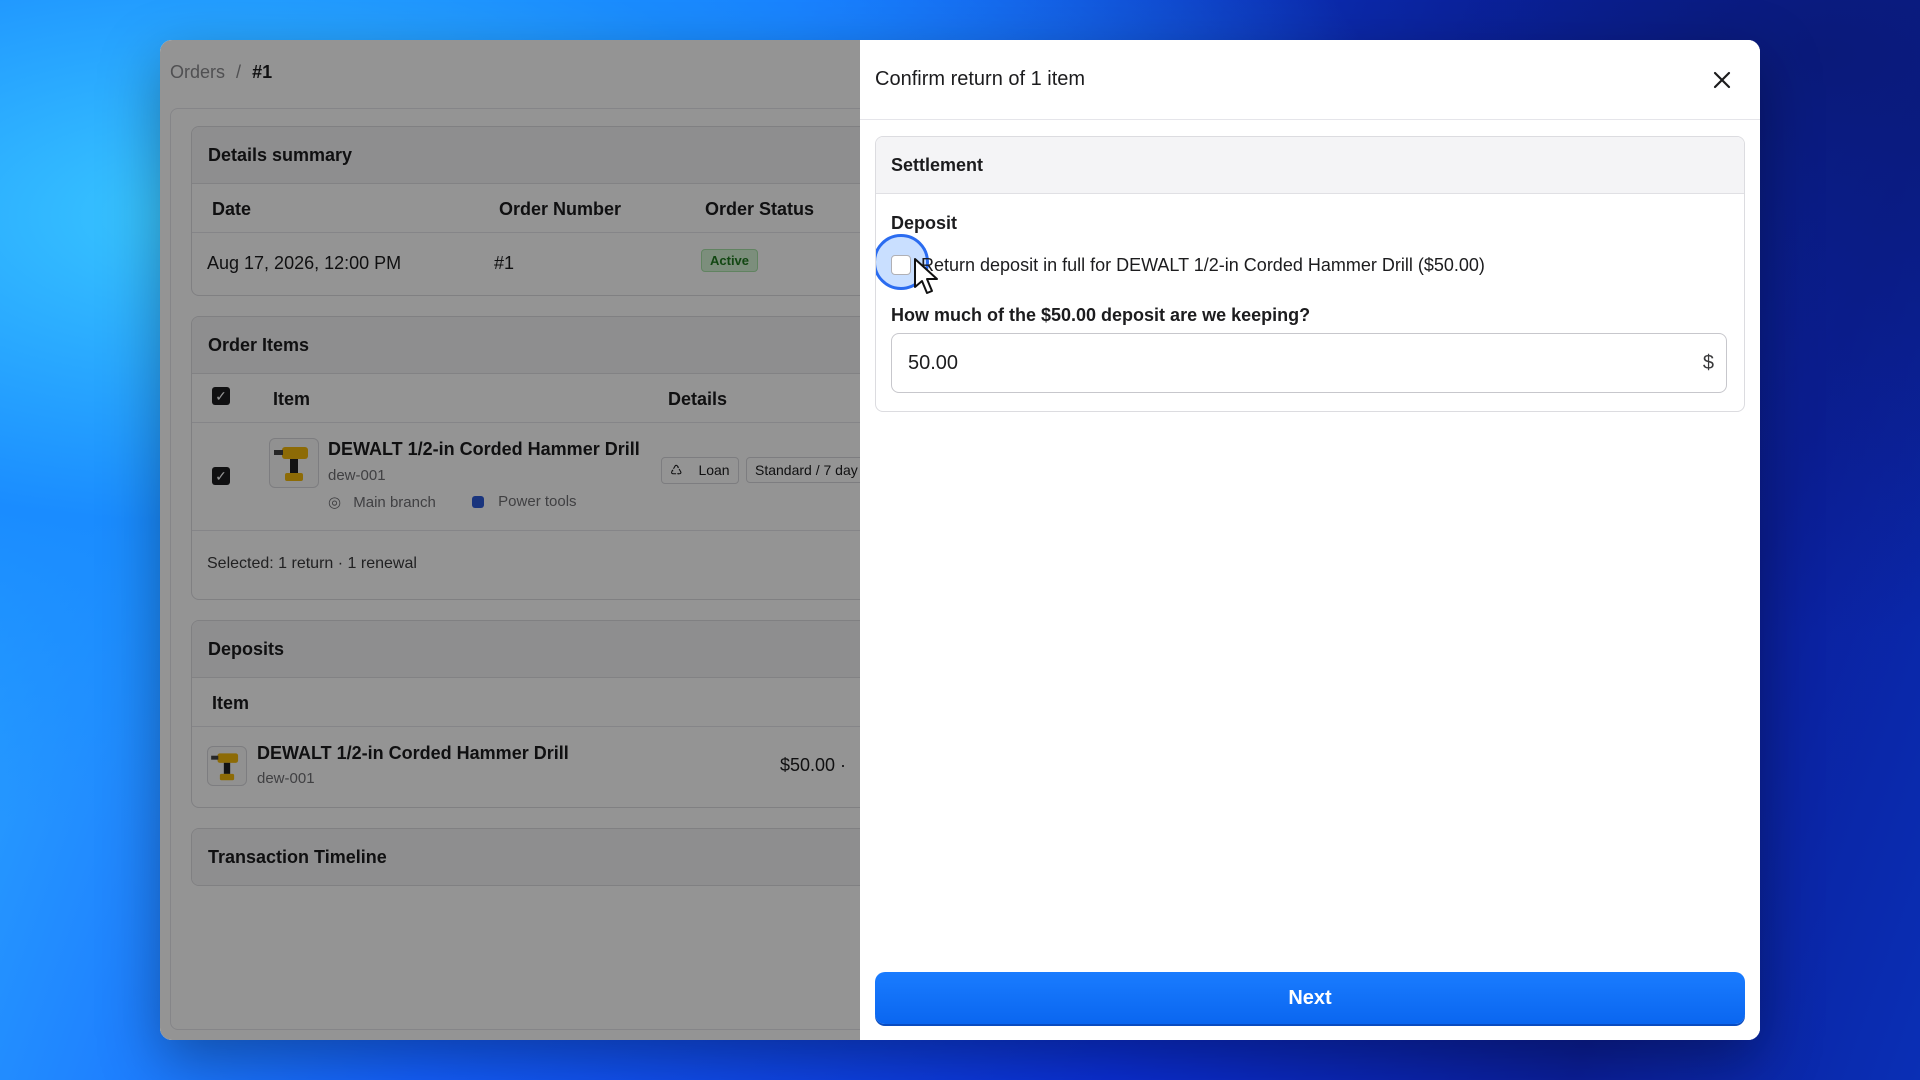 The height and width of the screenshot is (1080, 1920). Describe the element at coordinates (926, 276) in the screenshot. I see `mouse-cursor-icon` at that location.